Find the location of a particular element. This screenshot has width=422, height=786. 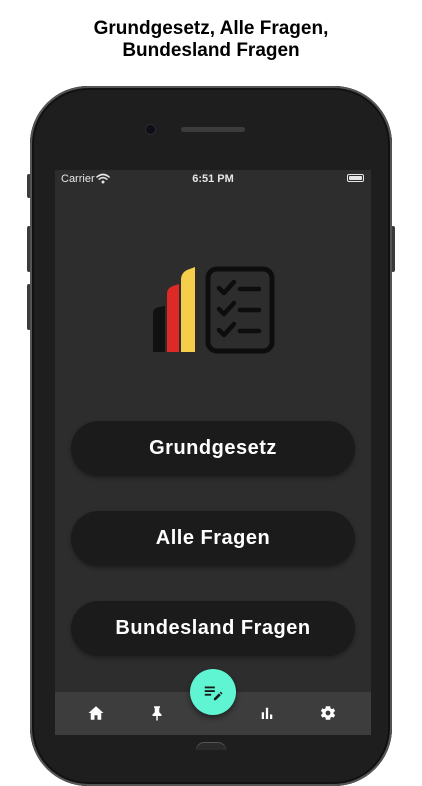

status-time: 6:51 PM is located at coordinates (213, 179).